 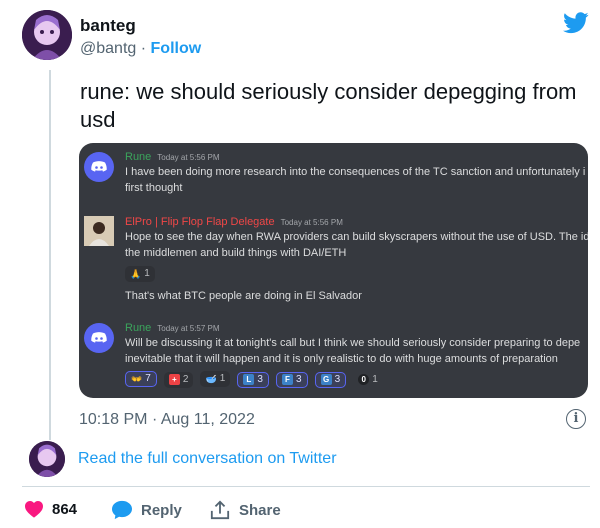 I want to click on discord-avatar, so click(x=99, y=231).